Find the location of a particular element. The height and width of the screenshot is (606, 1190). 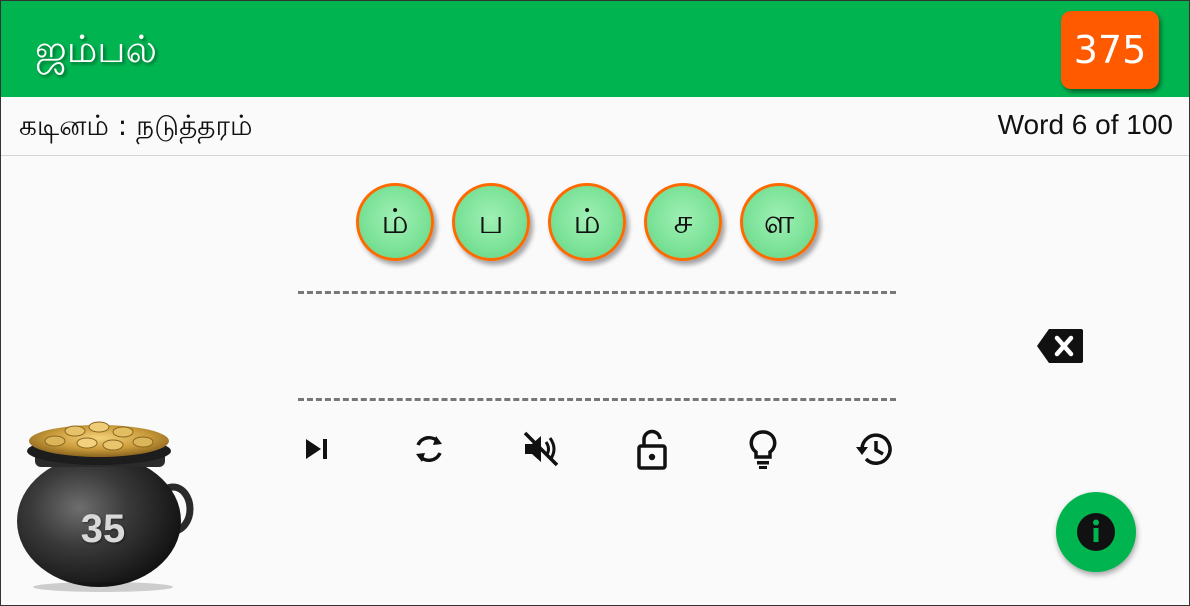

app-title: ஜம்பல் is located at coordinates (96, 49).